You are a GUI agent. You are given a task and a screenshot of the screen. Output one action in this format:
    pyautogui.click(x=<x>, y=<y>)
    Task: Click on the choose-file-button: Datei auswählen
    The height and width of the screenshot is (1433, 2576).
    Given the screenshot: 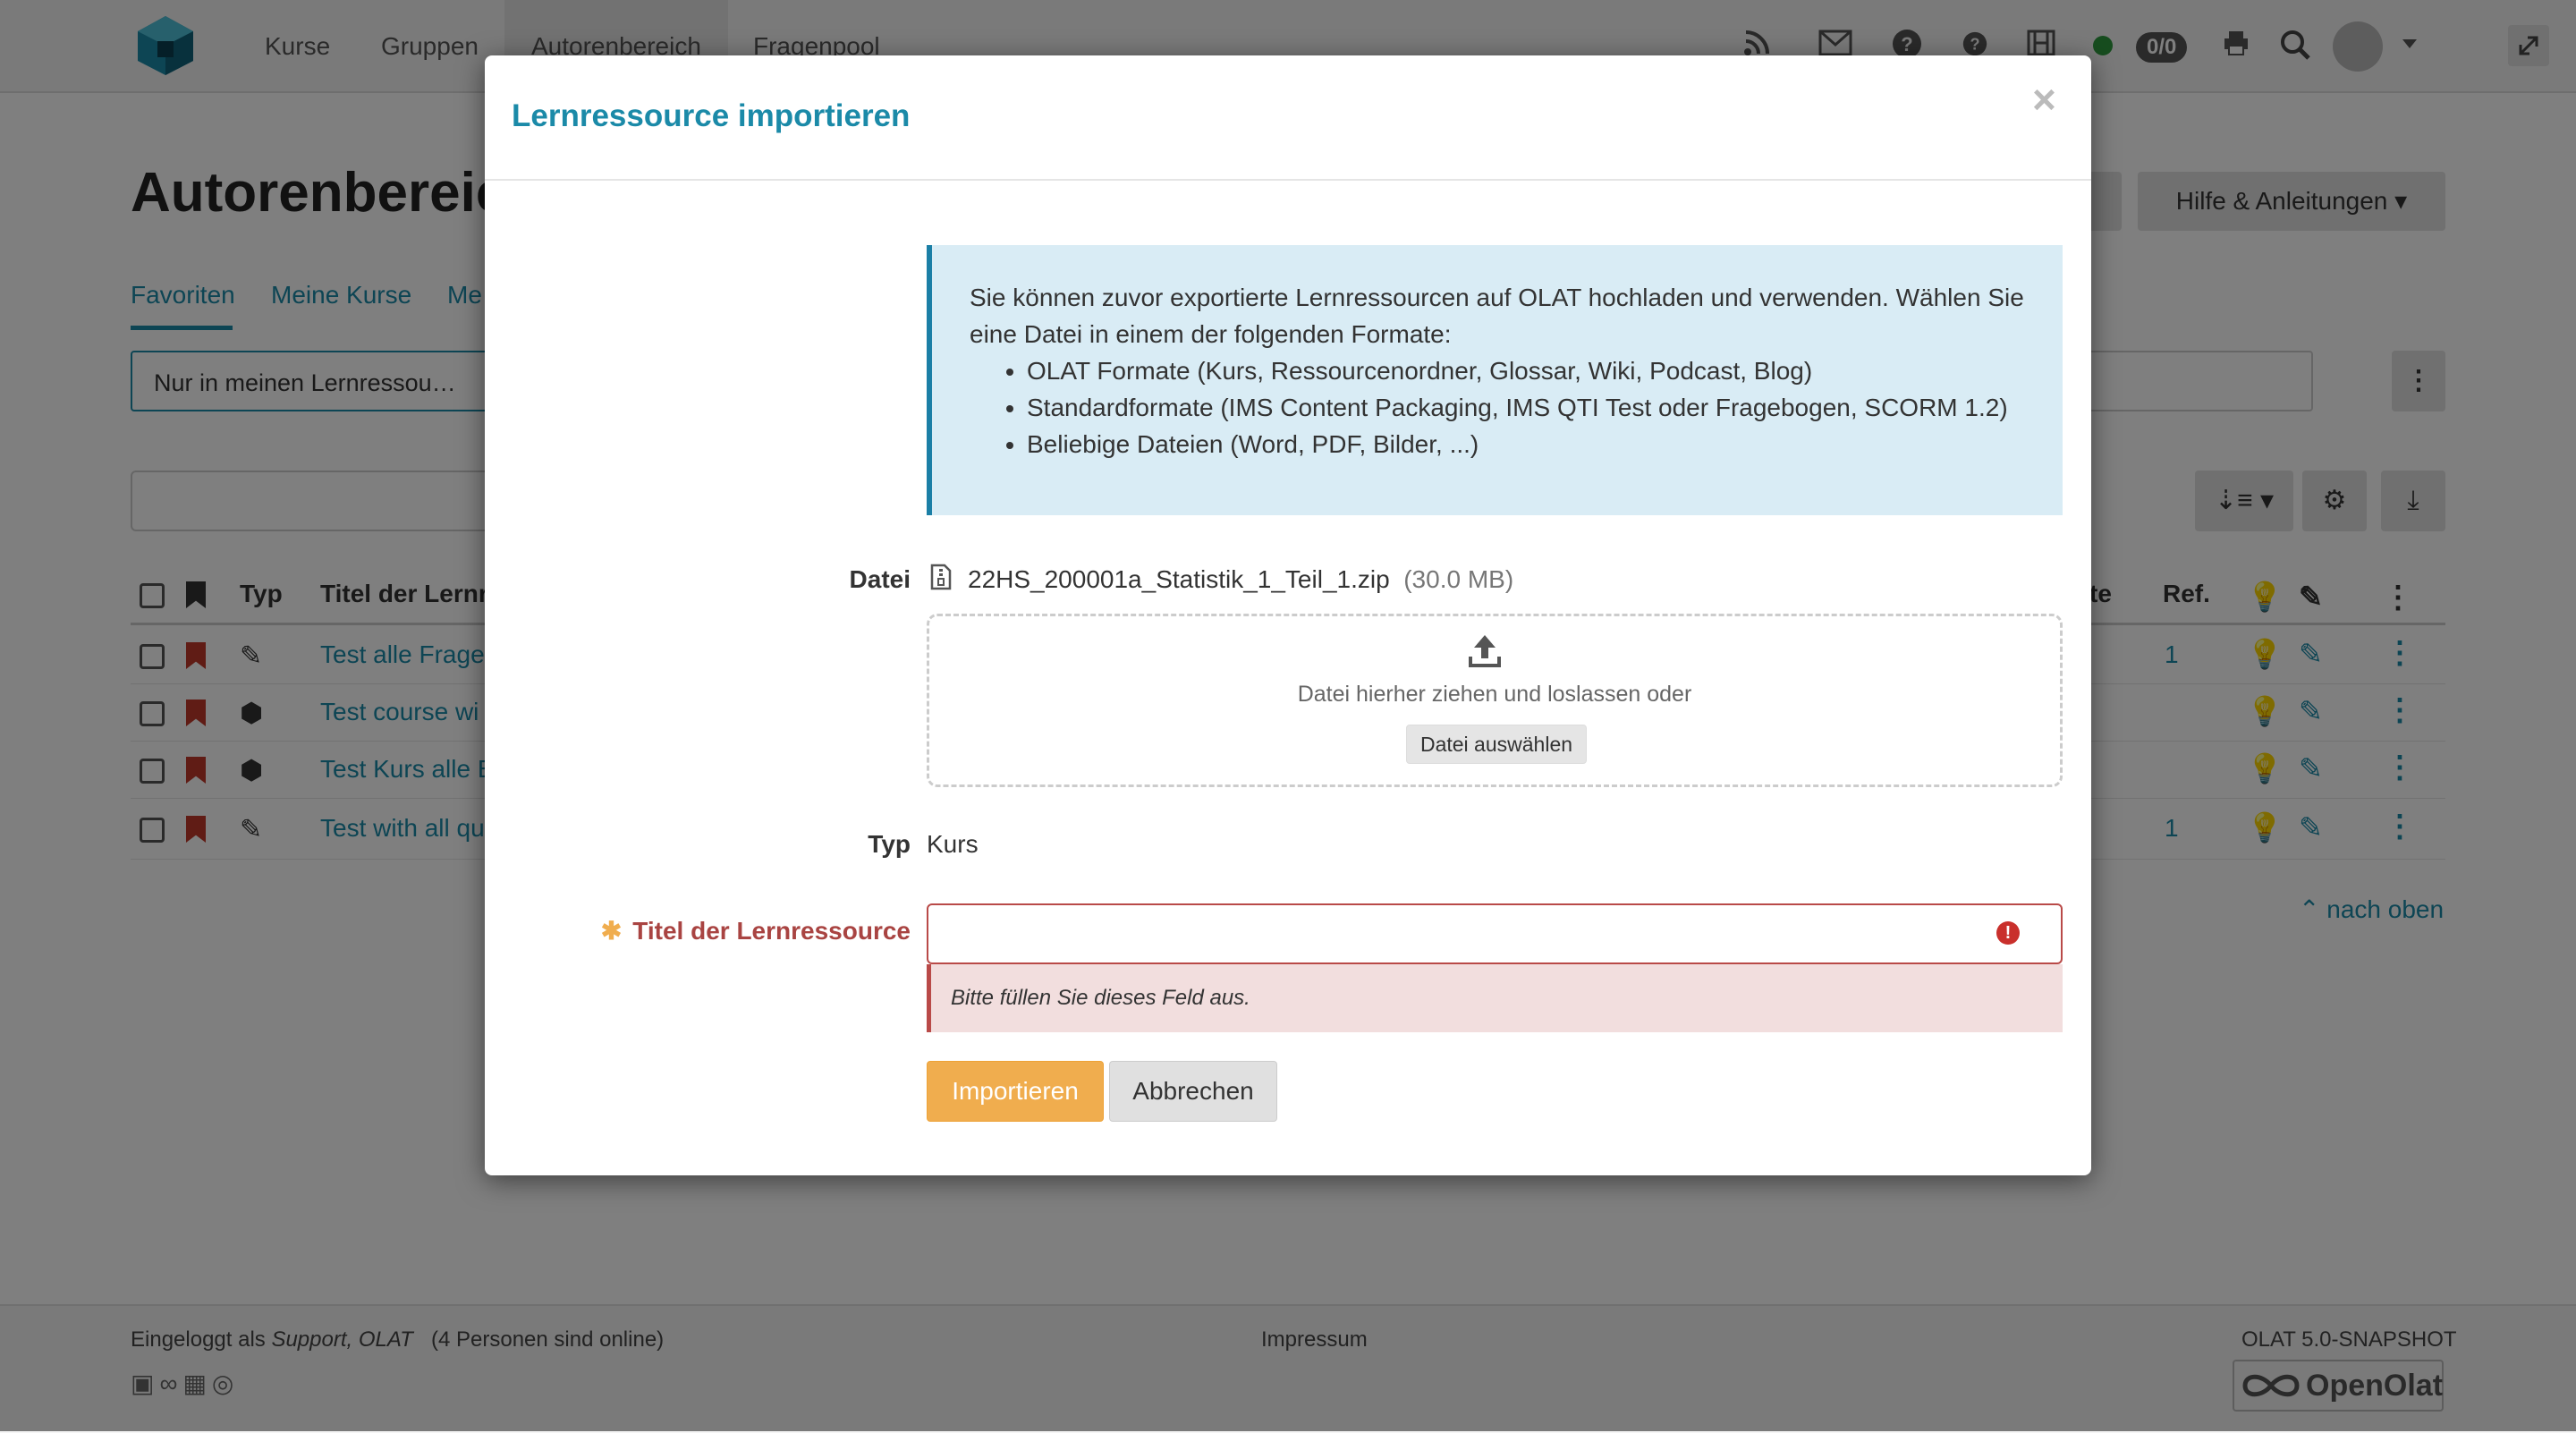 What is the action you would take?
    pyautogui.click(x=1496, y=744)
    